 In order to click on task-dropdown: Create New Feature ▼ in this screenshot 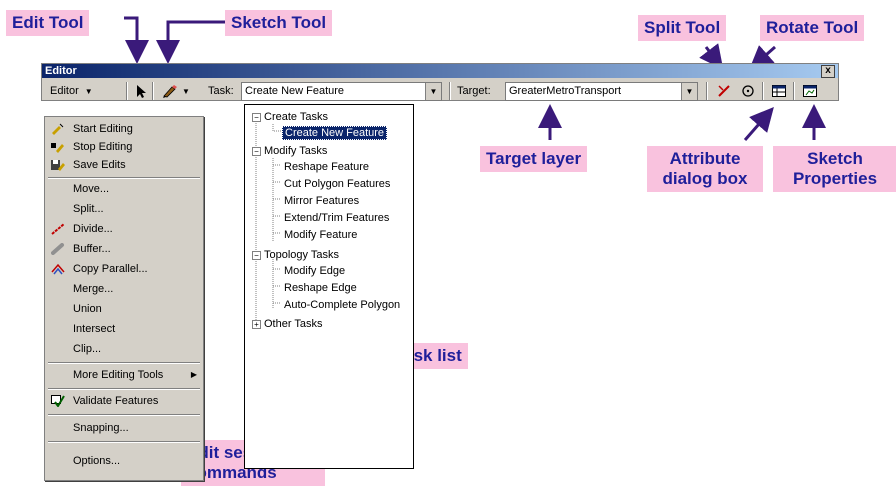, I will do `click(341, 91)`.